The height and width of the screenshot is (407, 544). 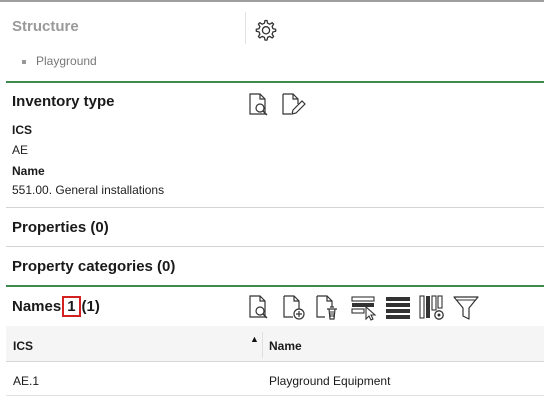 I want to click on bullet-icon, so click(x=24, y=61).